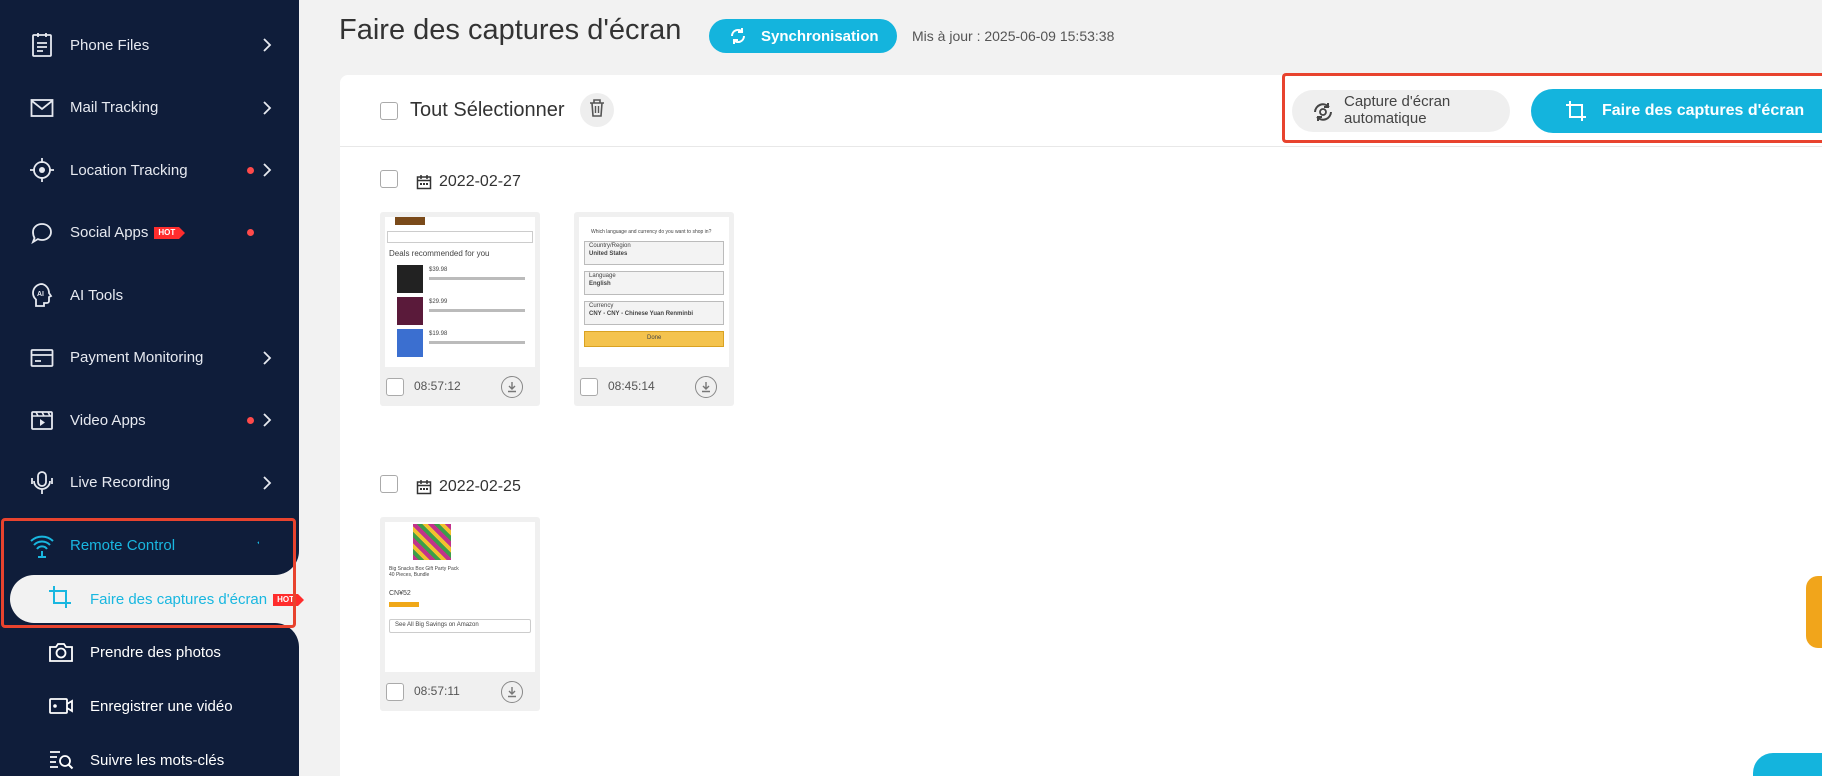  I want to click on floating-gift-widget, so click(1814, 612).